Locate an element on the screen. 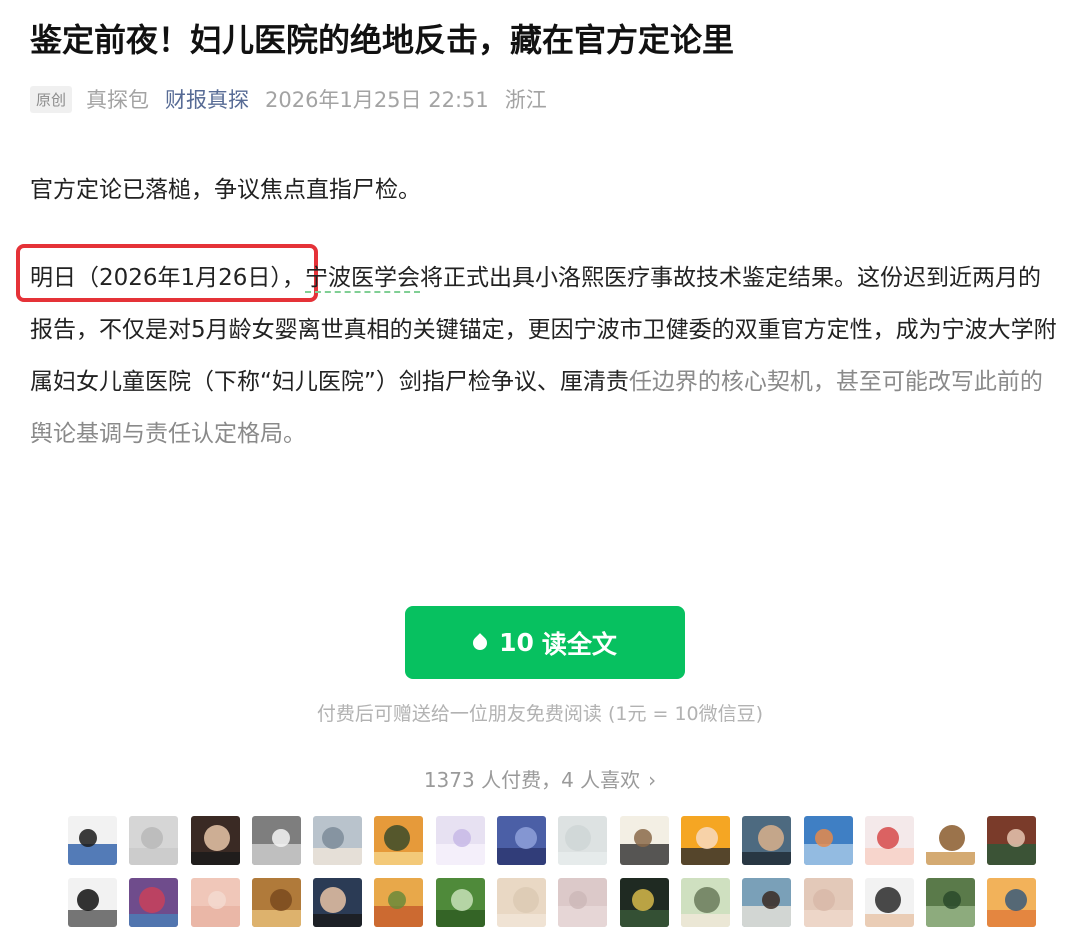 The width and height of the screenshot is (1080, 952). payer-avatar-grid is located at coordinates (553, 871).